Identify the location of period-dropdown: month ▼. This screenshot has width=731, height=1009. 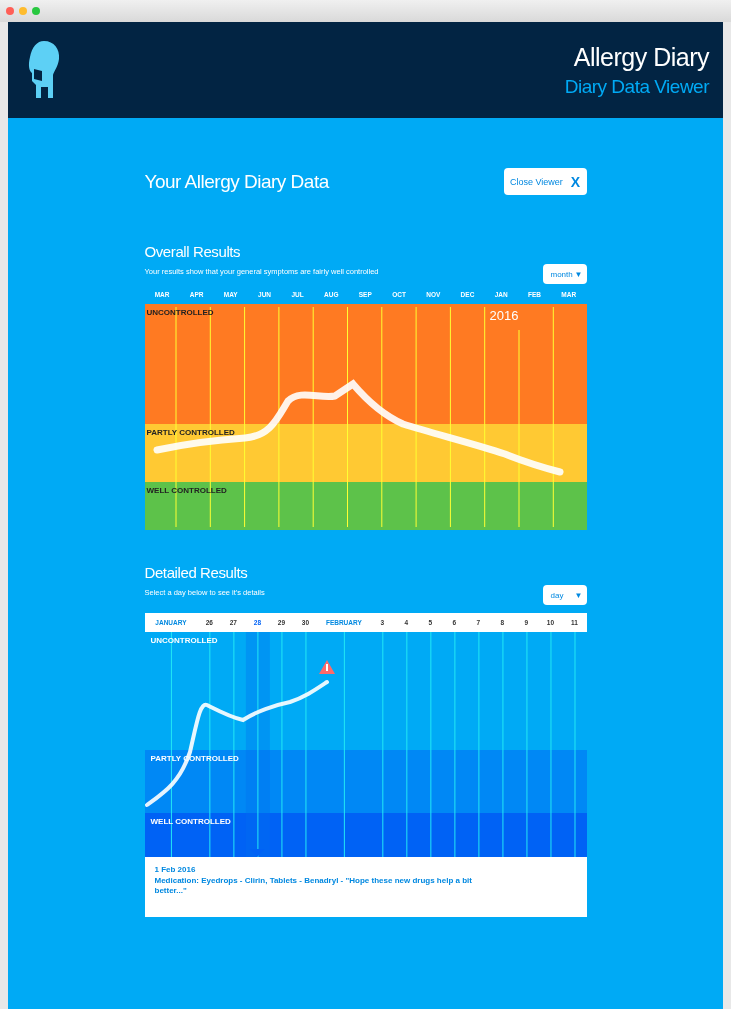
(564, 274).